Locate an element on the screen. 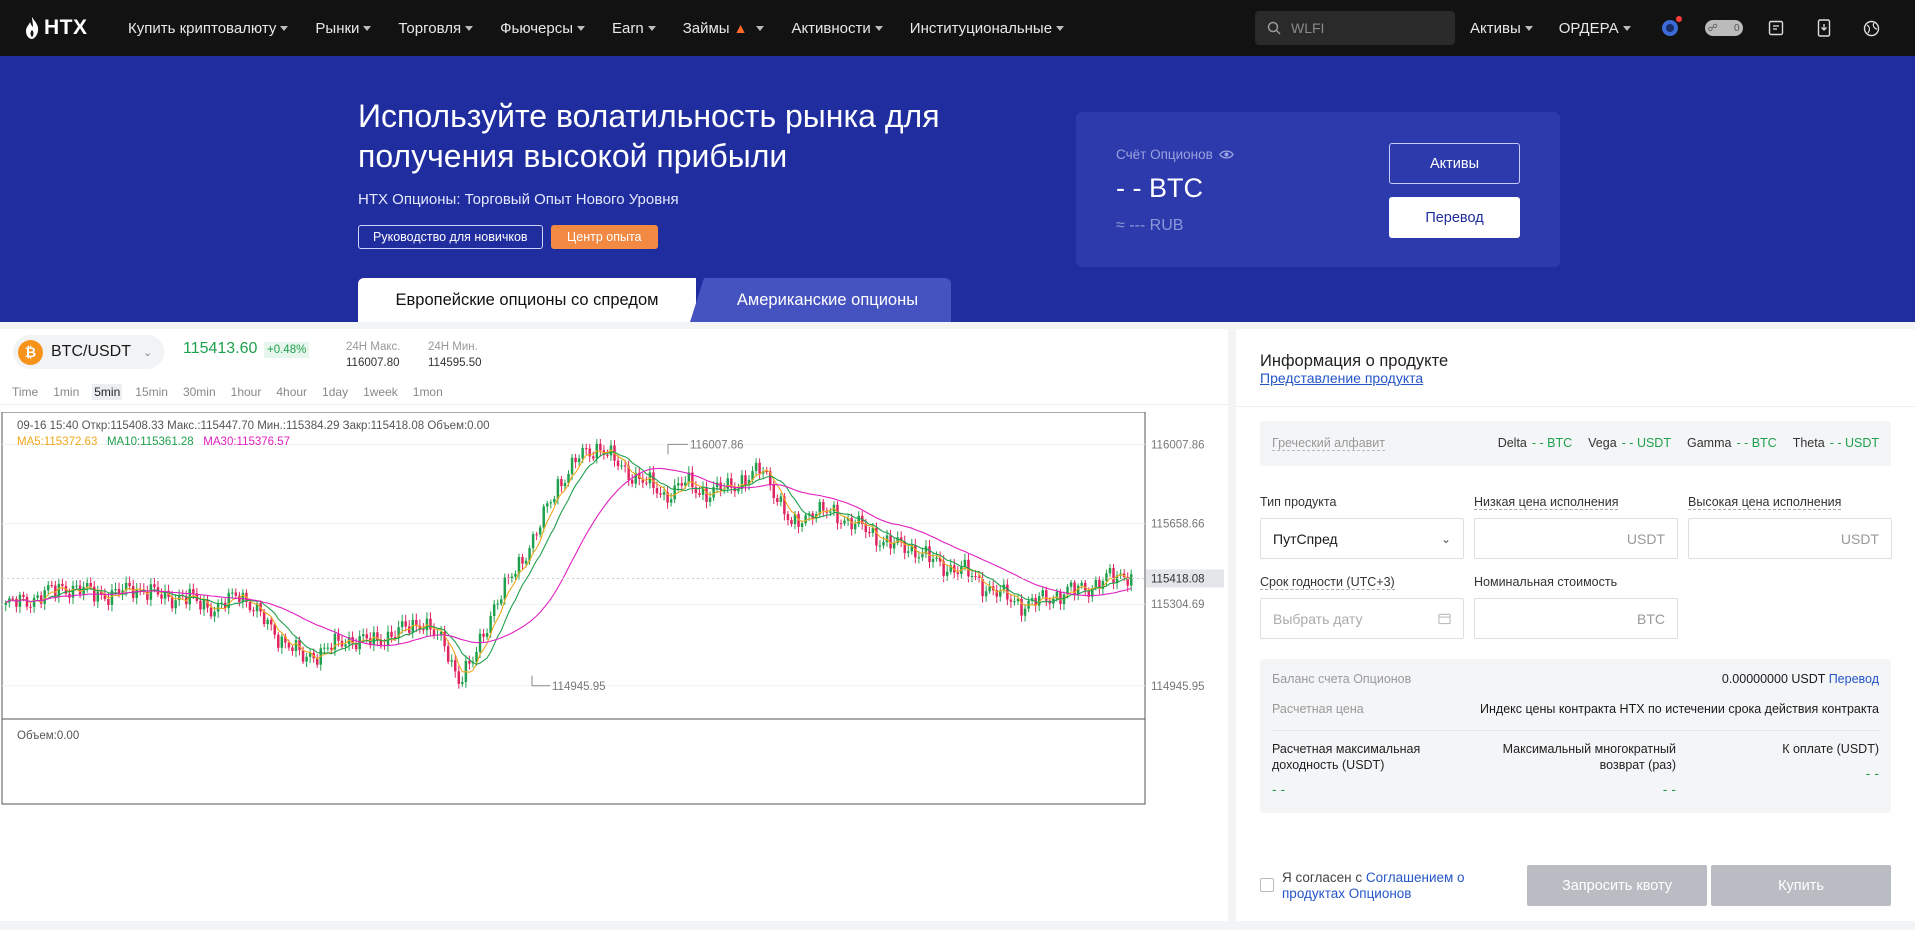  expiry-date-input is located at coordinates (1356, 618).